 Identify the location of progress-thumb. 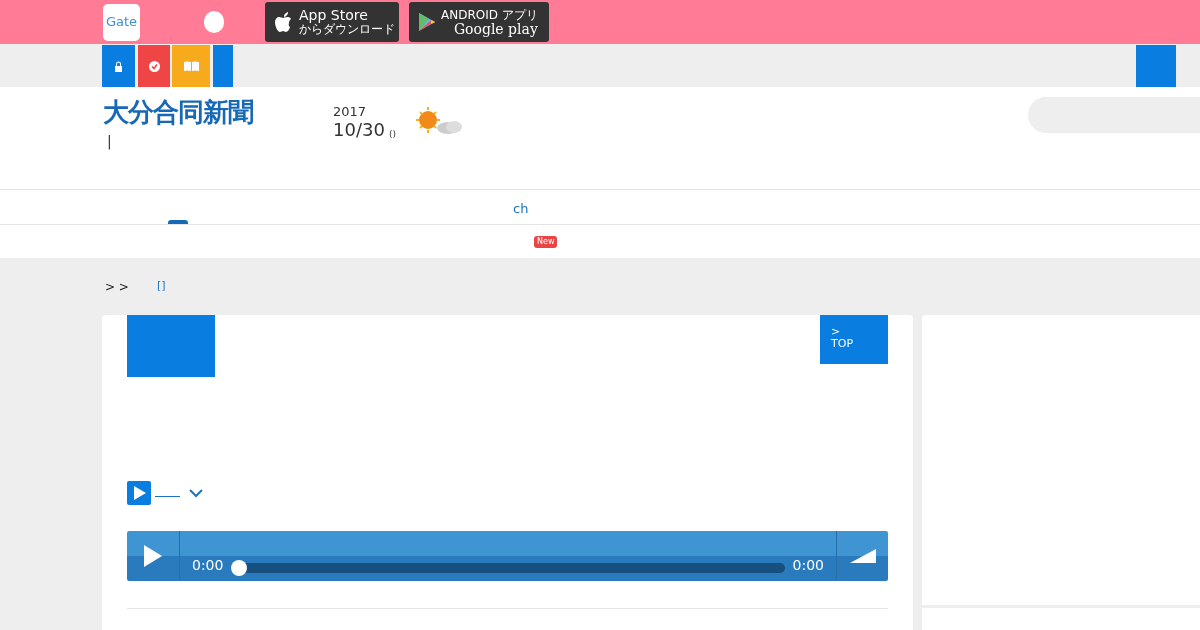
(239, 568).